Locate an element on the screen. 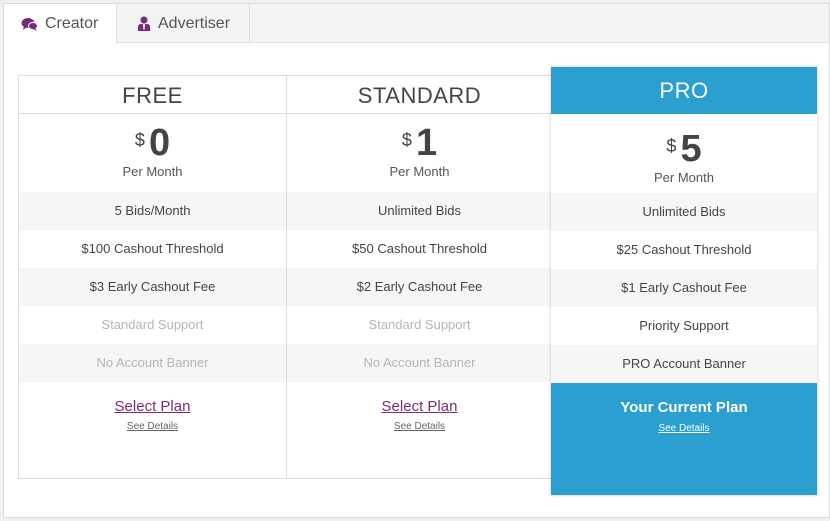 The height and width of the screenshot is (521, 830). plan-name: FREE is located at coordinates (152, 95).